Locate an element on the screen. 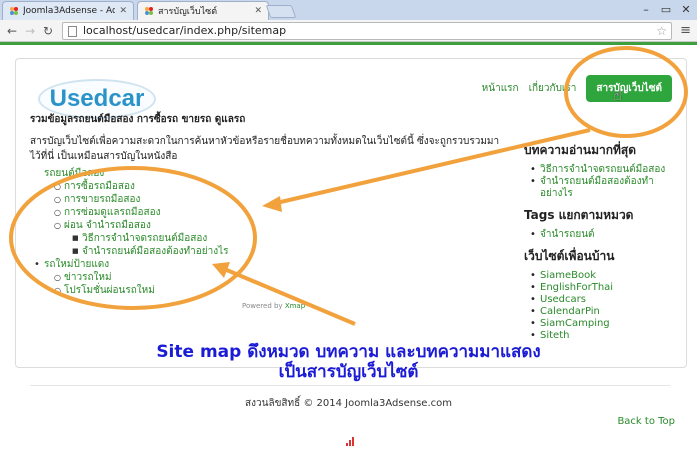 The width and height of the screenshot is (697, 458). maximize-icon: ▭ is located at coordinates (666, 9).